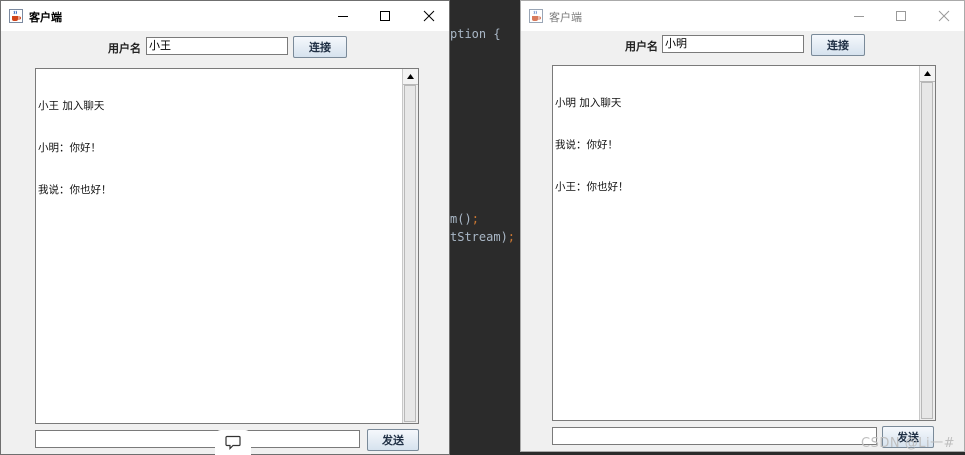 This screenshot has height=455, width=965. Describe the element at coordinates (75, 190) in the screenshot. I see `chat-message: 我说：你也好！` at that location.